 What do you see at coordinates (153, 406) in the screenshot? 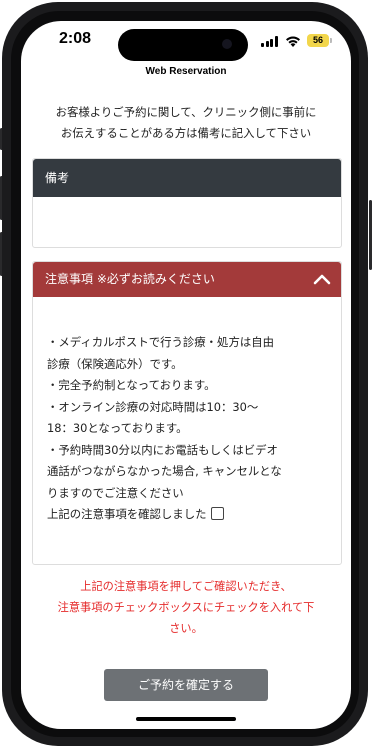
I see `notes-line: ・オンライン診療の対応時間は10：30〜` at bounding box center [153, 406].